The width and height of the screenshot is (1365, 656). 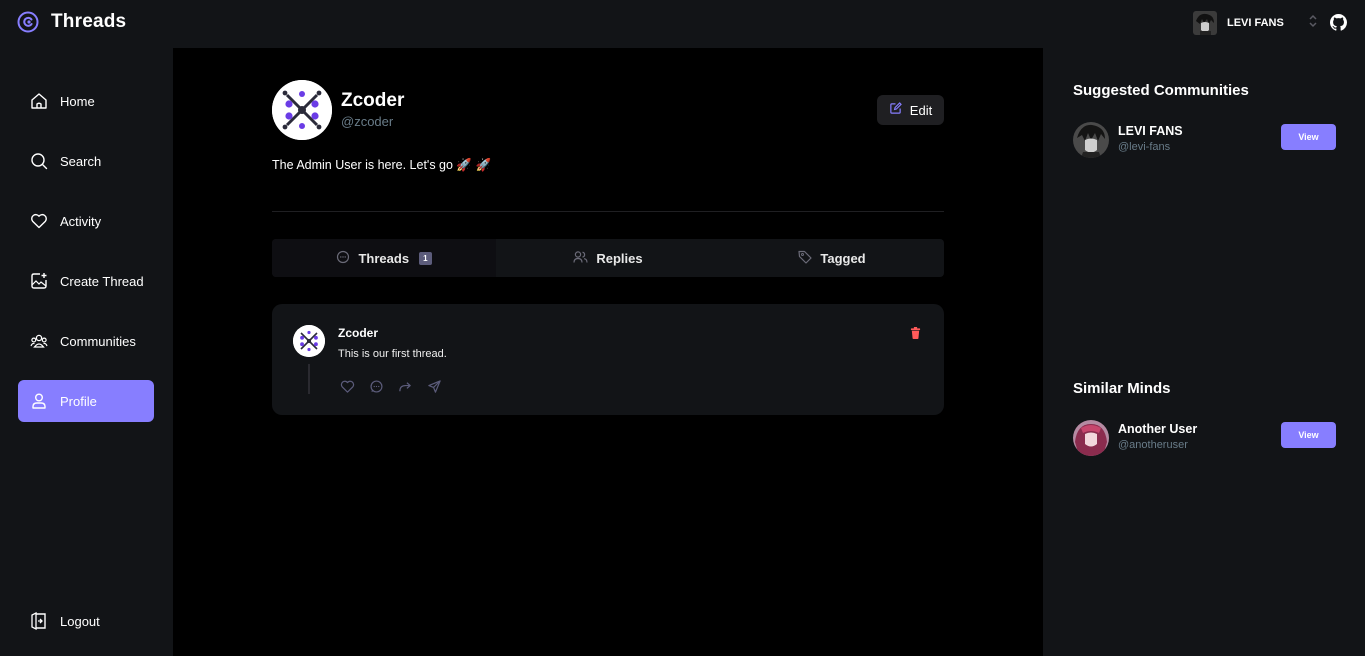 I want to click on tab-threads: Threads 1, so click(x=384, y=258).